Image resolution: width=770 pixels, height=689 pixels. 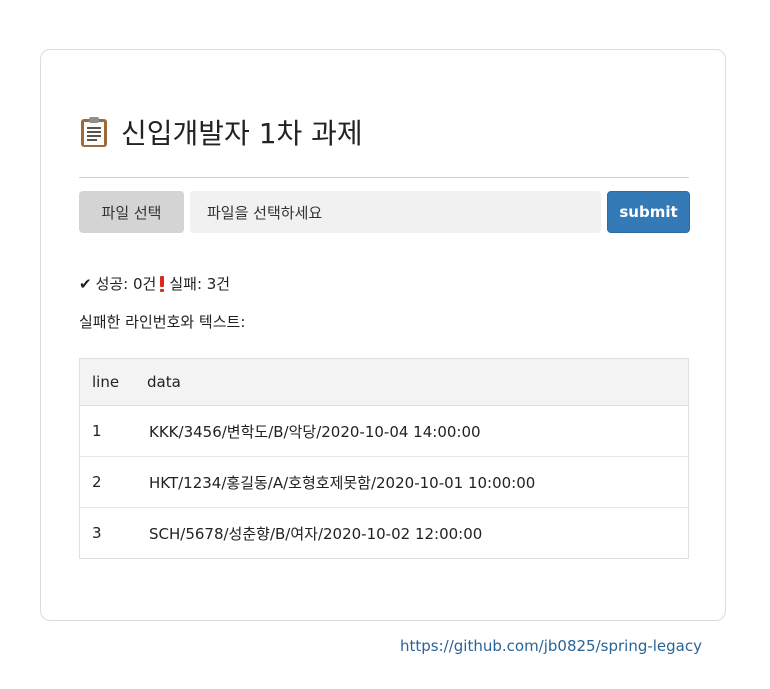 I want to click on column-header-line: line, so click(x=106, y=382).